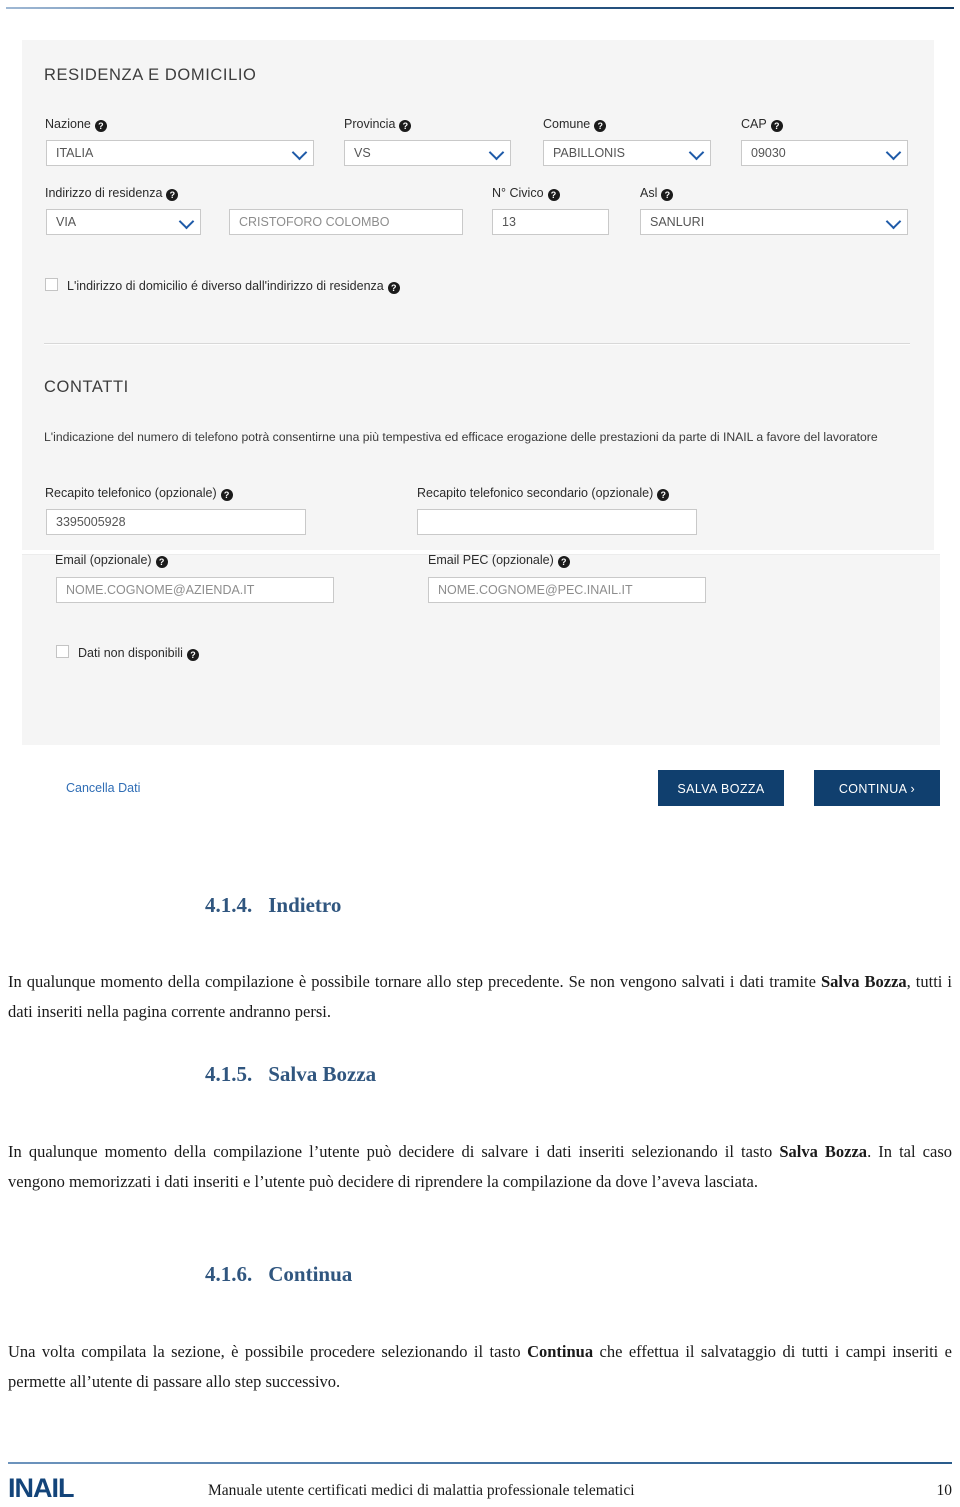 The image size is (960, 1507). Describe the element at coordinates (560, 1351) in the screenshot. I see `para-bold-continua: Continua` at that location.